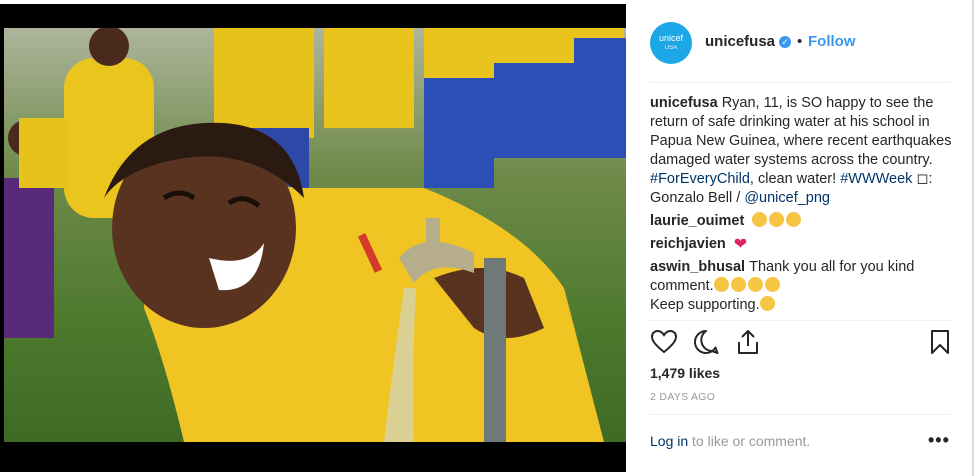  What do you see at coordinates (700, 179) in the screenshot?
I see `hashtag-link: #ForEveryChild` at bounding box center [700, 179].